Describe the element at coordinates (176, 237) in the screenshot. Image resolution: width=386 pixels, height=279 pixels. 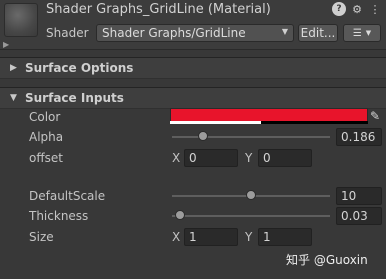
I see `size-x-label: X` at that location.